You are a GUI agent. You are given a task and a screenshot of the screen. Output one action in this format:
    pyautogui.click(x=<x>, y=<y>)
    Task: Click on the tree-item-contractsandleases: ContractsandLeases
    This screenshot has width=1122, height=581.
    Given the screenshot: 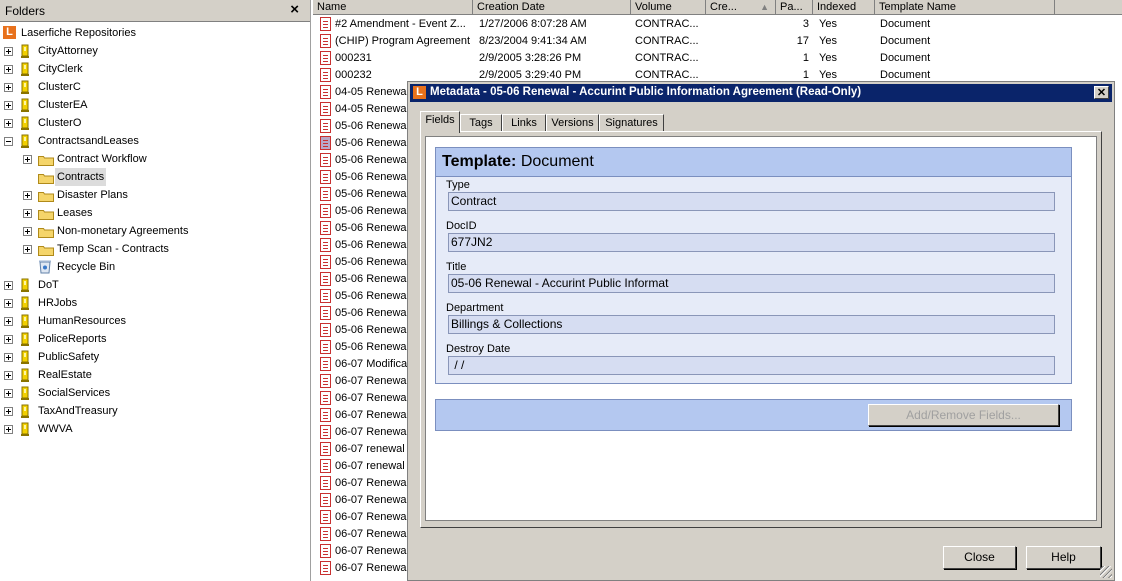 What is the action you would take?
    pyautogui.click(x=155, y=141)
    